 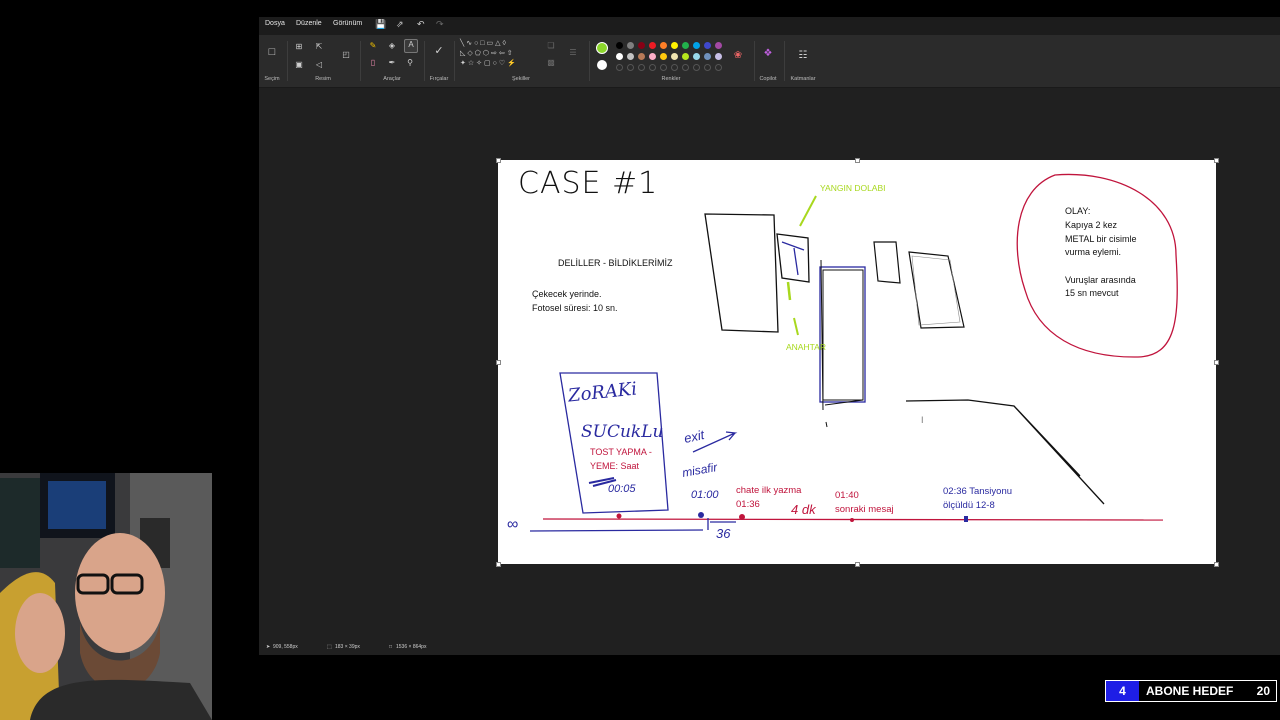 I want to click on outline-icon: ❏, so click(x=551, y=46).